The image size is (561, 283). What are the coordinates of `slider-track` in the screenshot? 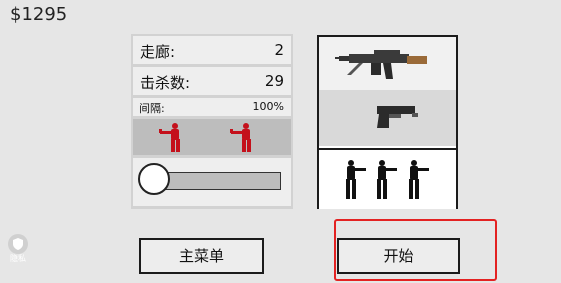 It's located at (218, 181).